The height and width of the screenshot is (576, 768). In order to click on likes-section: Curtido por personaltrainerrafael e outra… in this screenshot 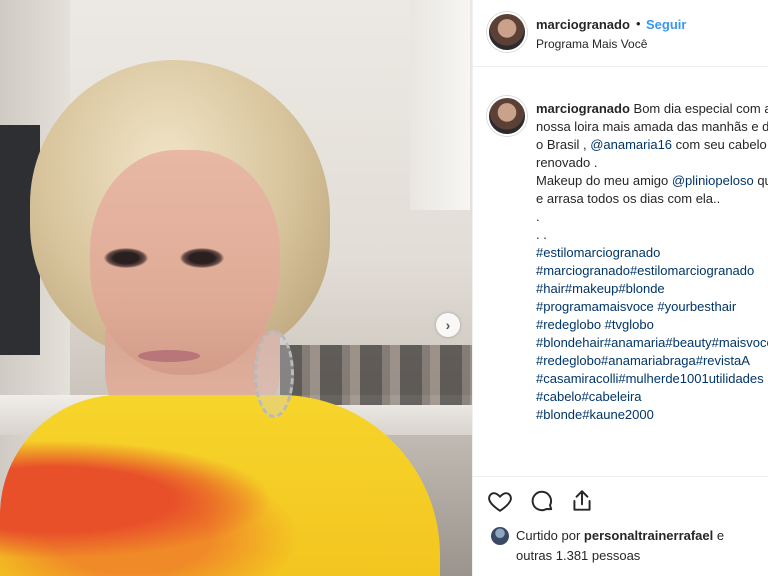, I will do `click(620, 548)`.